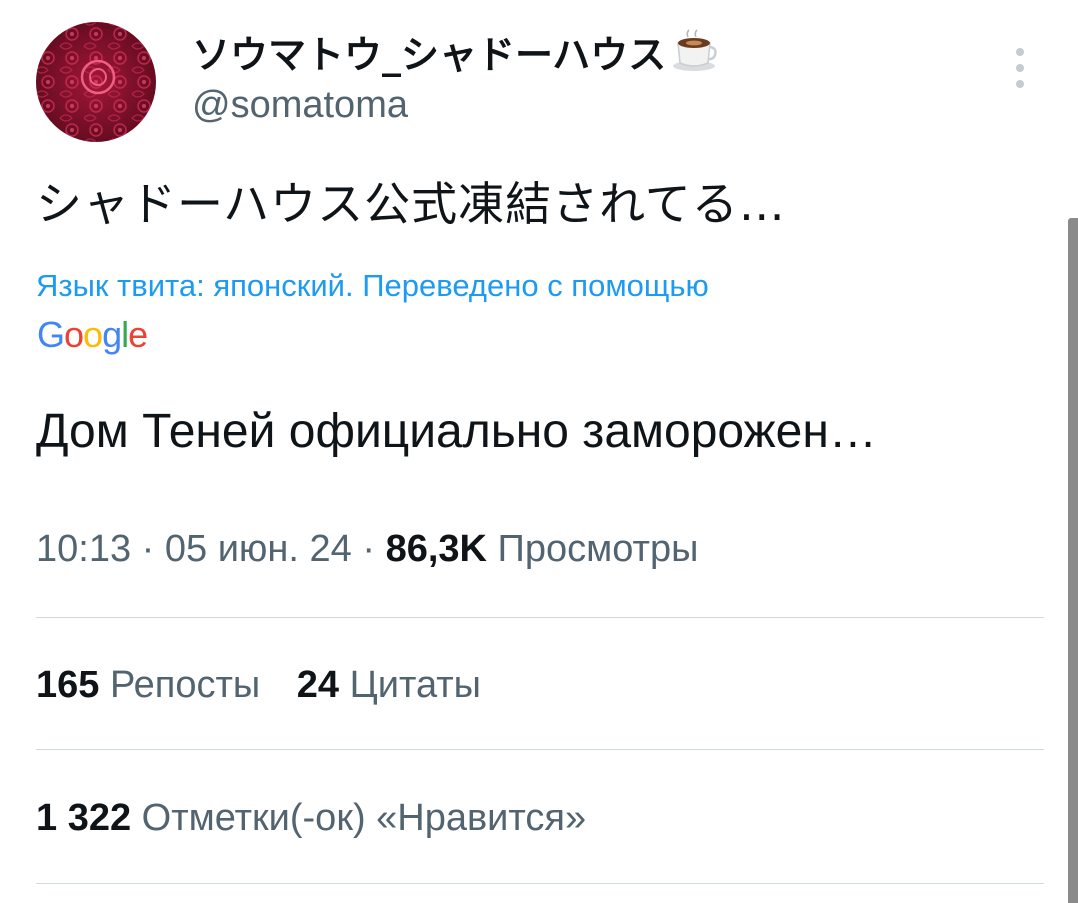 The width and height of the screenshot is (1078, 903). I want to click on quotes-stat: 24 Цитаты, so click(389, 685).